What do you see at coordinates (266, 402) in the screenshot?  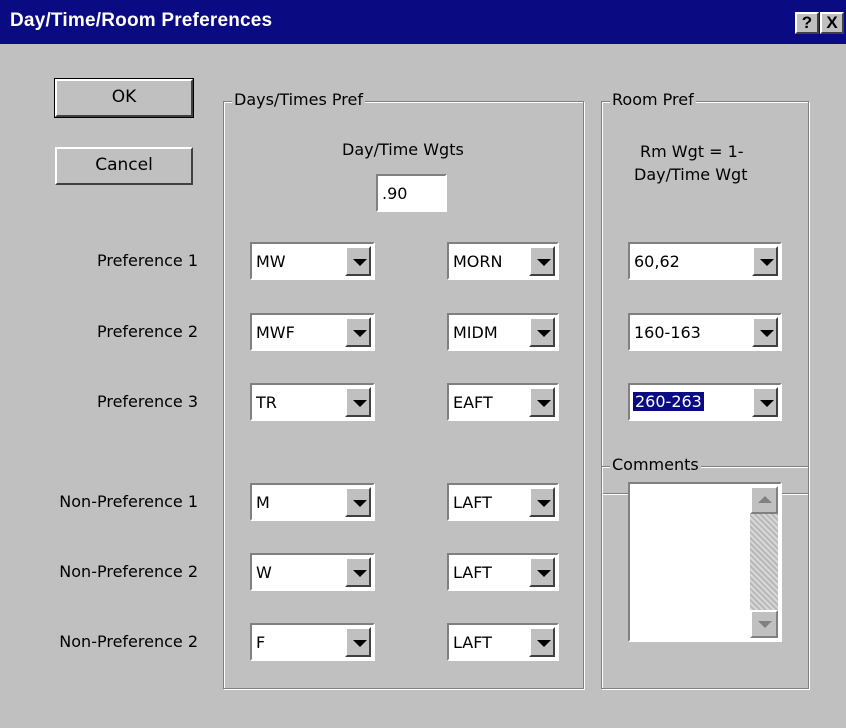 I see `day-value: TR` at bounding box center [266, 402].